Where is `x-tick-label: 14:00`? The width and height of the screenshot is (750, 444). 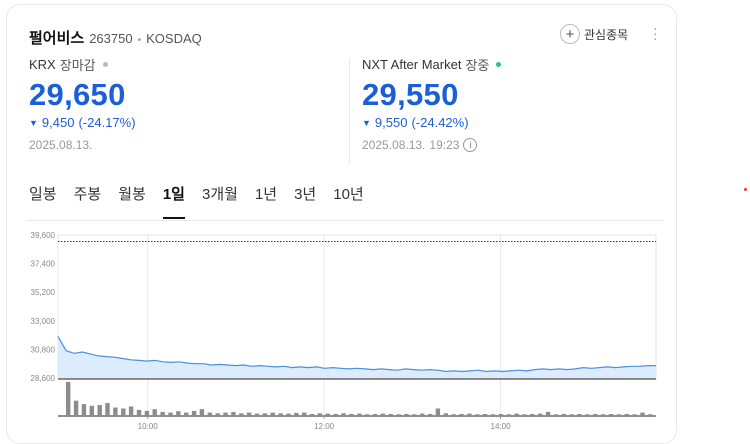 x-tick-label: 14:00 is located at coordinates (501, 426).